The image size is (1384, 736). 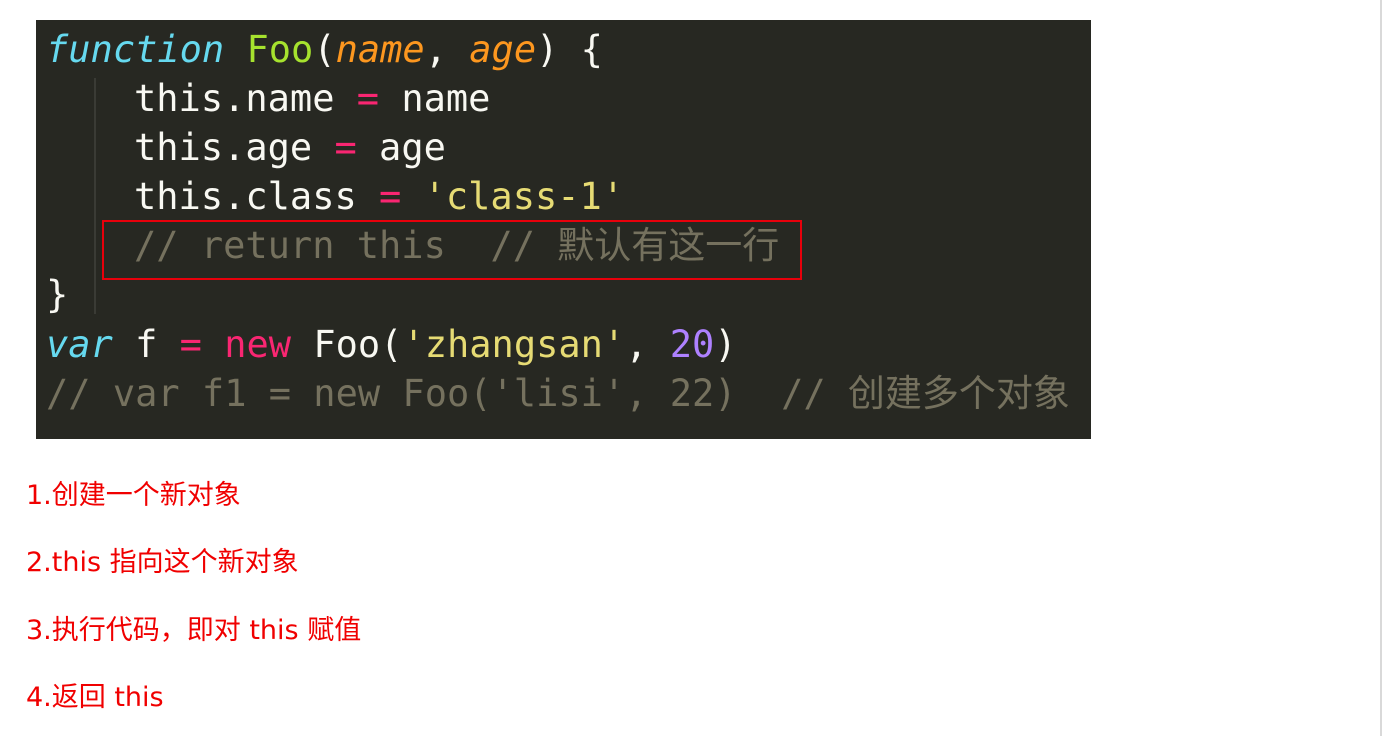 I want to click on closing-brace: }, so click(x=57, y=294).